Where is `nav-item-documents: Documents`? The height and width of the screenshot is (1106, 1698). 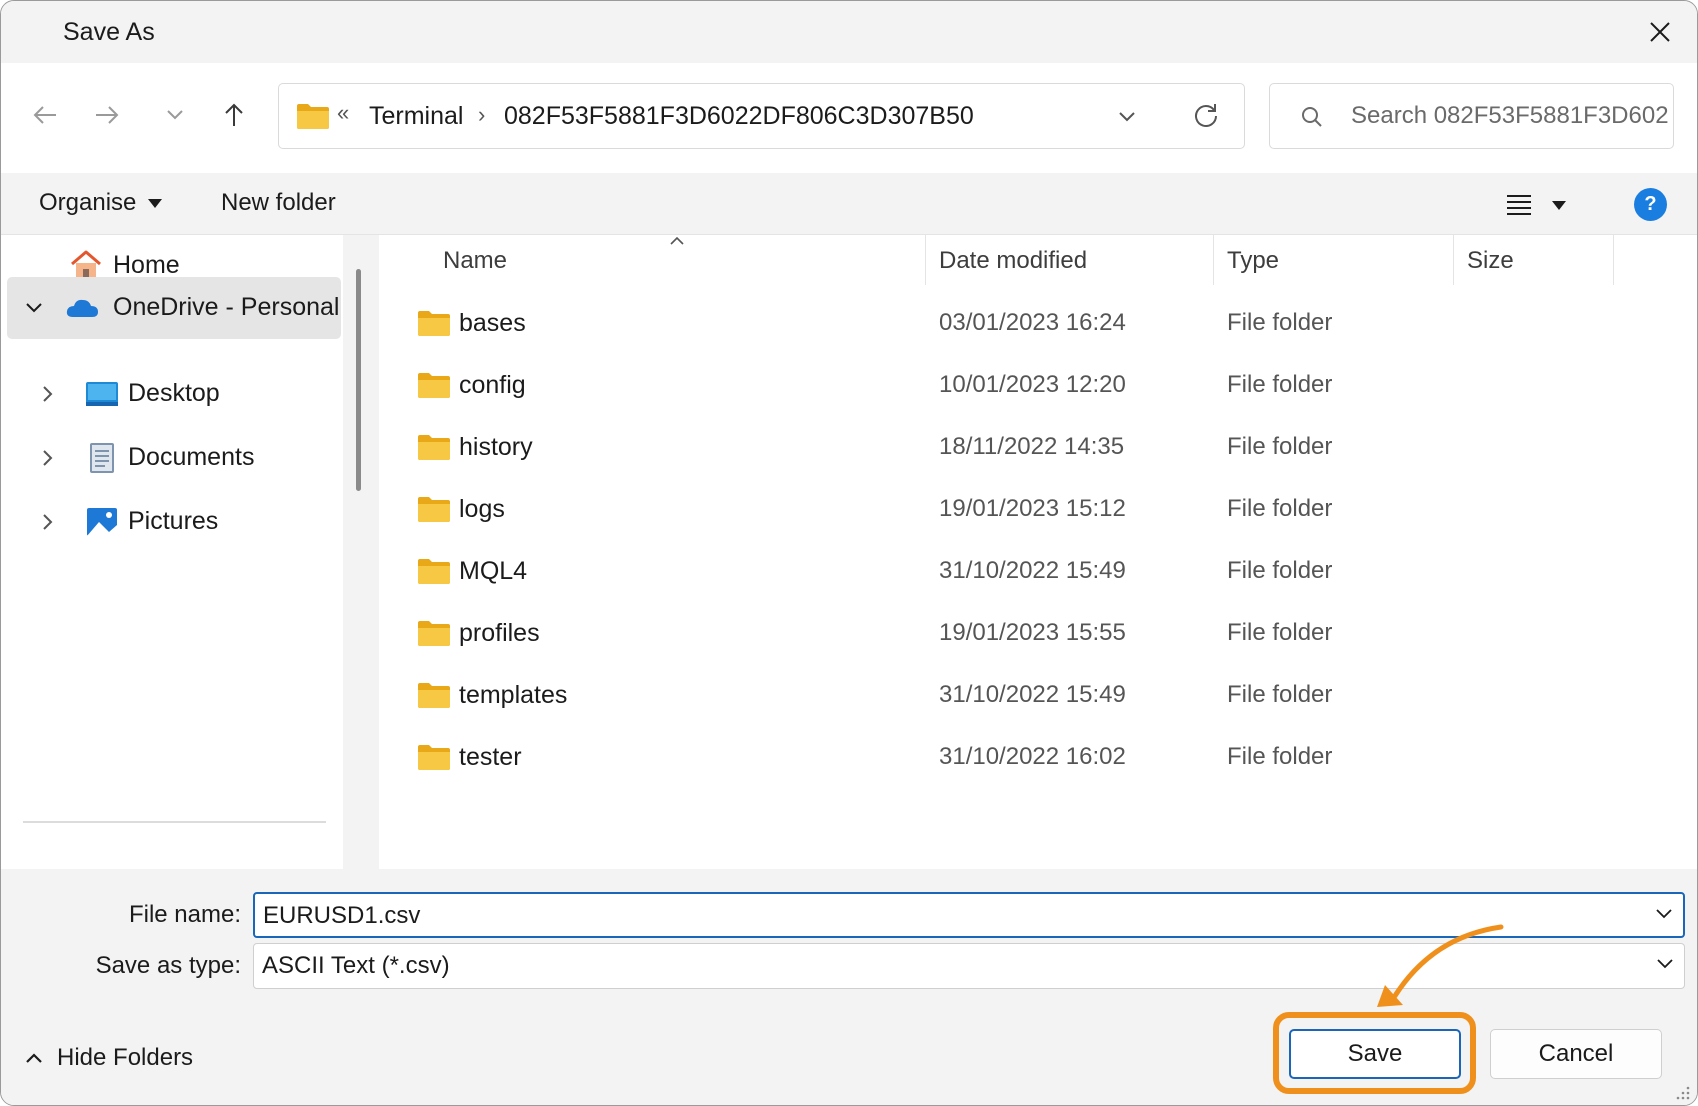 nav-item-documents: Documents is located at coordinates (174, 458).